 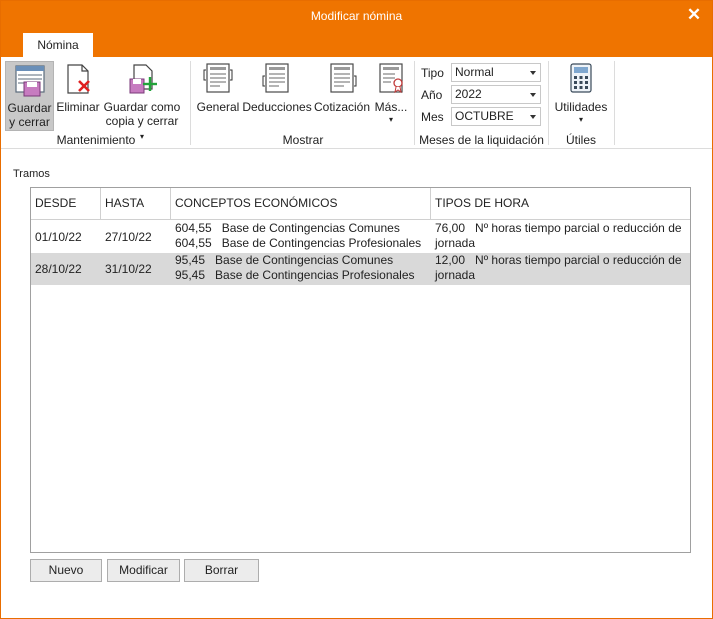 What do you see at coordinates (342, 107) in the screenshot?
I see `cotizacion-label: Cotización` at bounding box center [342, 107].